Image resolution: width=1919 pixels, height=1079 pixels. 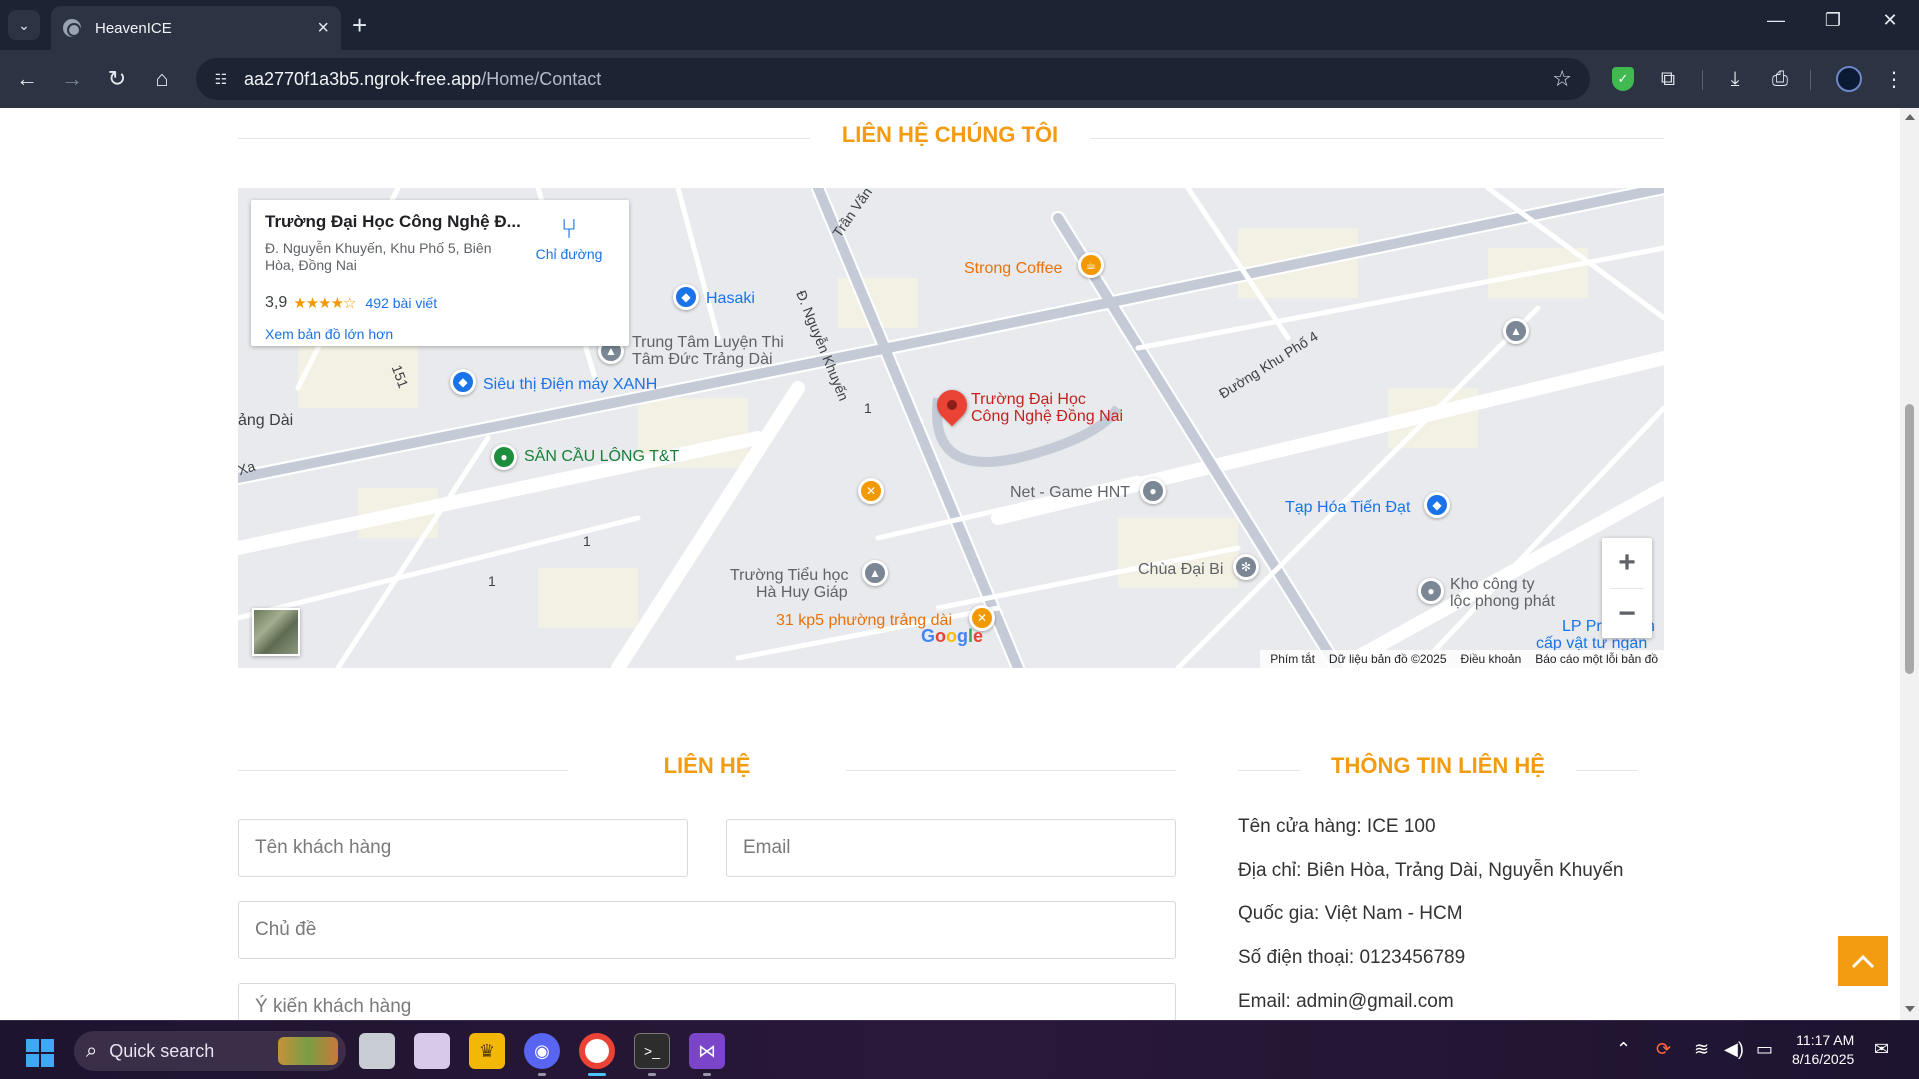 What do you see at coordinates (377, 1051) in the screenshot?
I see `file-explorer-icon` at bounding box center [377, 1051].